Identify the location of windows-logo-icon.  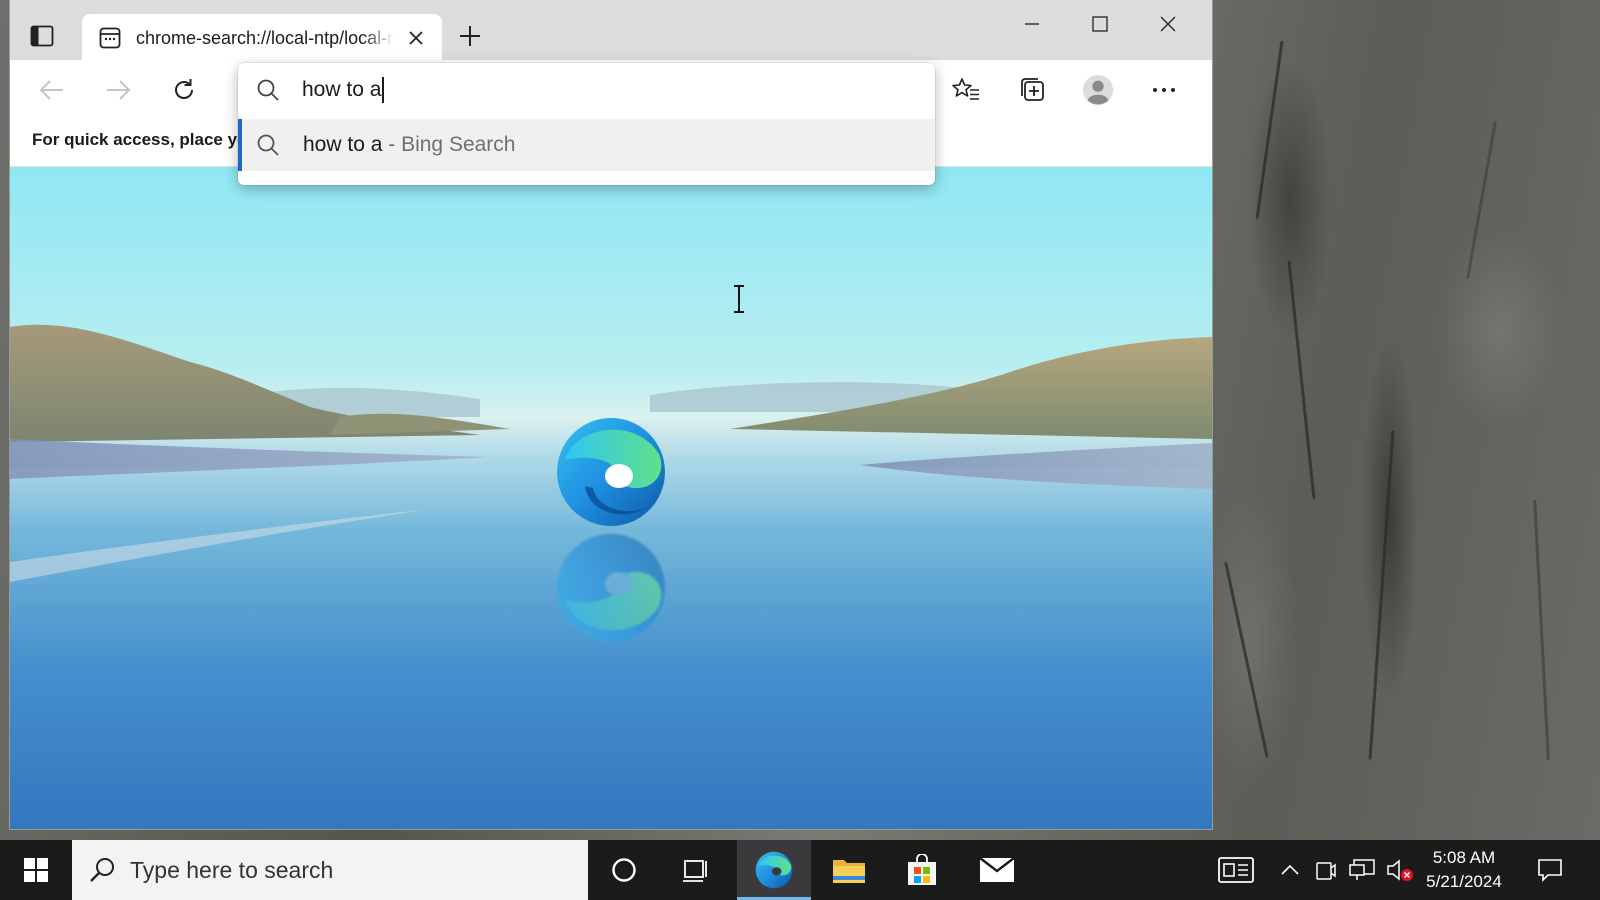
(36, 870).